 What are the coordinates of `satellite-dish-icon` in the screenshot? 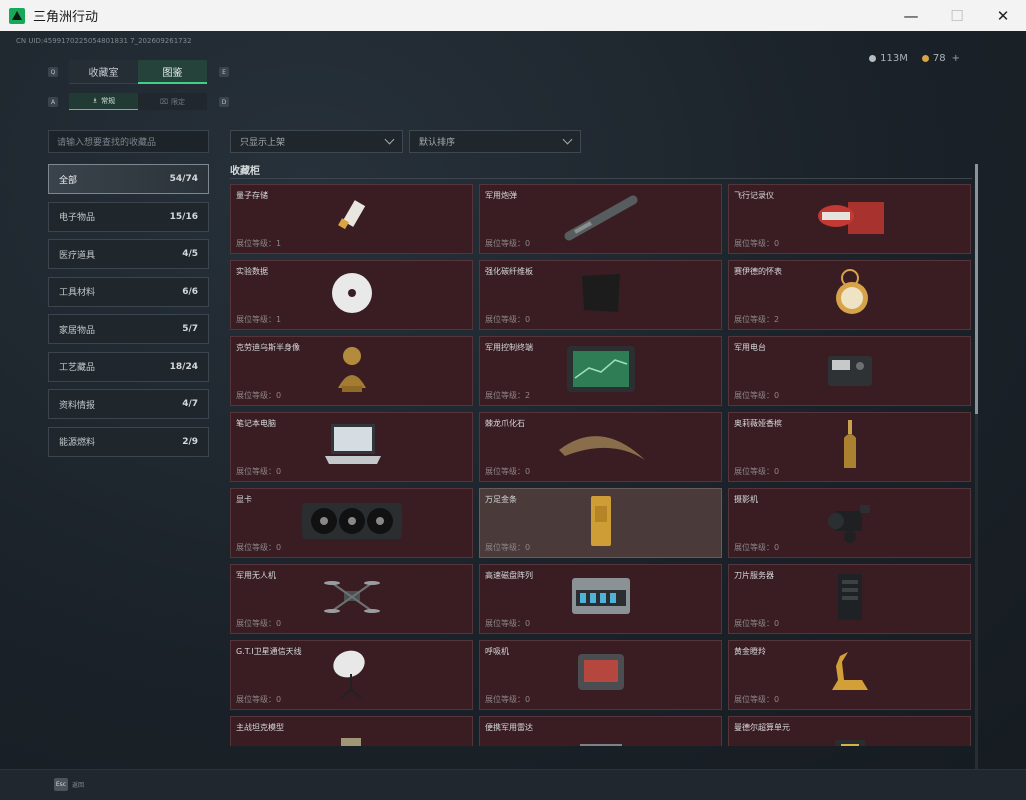 It's located at (352, 675).